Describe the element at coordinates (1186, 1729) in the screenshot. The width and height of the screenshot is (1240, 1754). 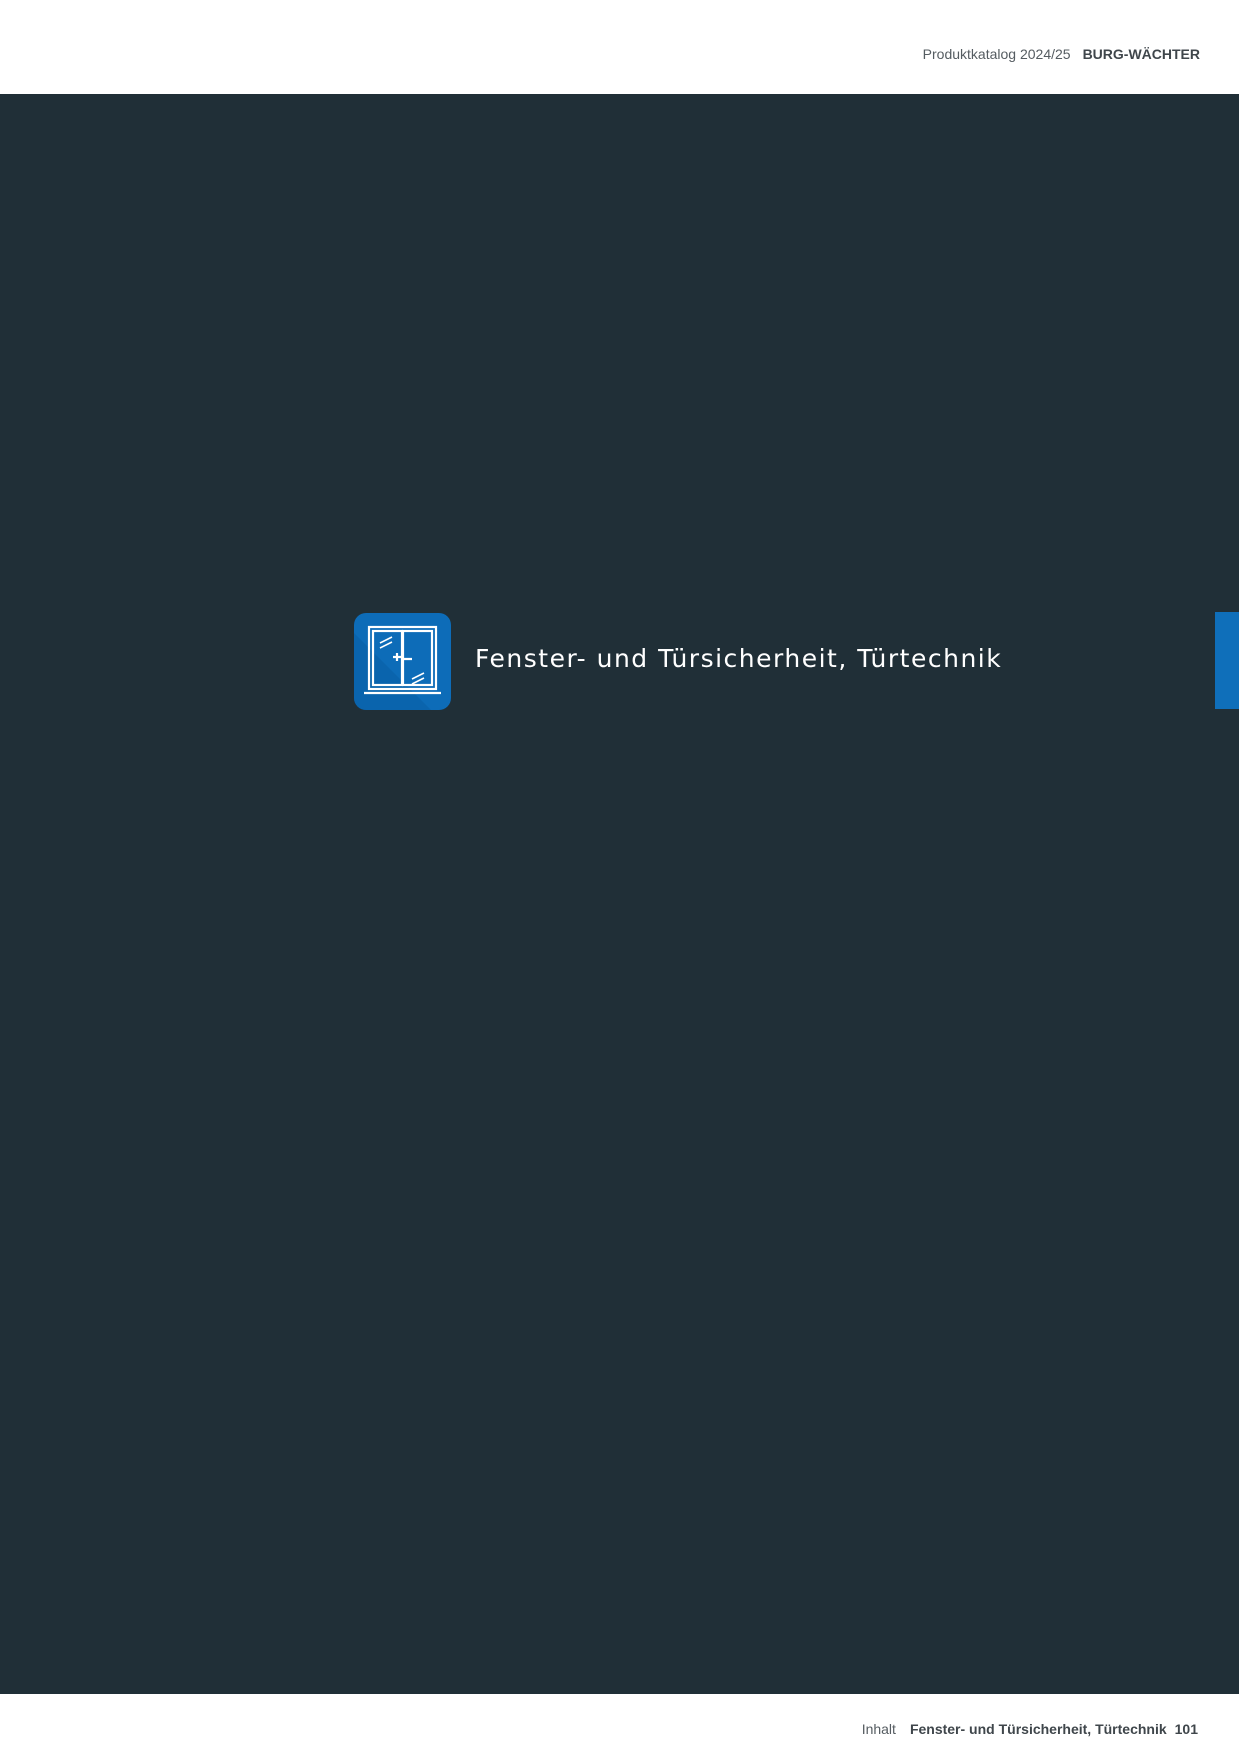
I see `page-number: 101` at that location.